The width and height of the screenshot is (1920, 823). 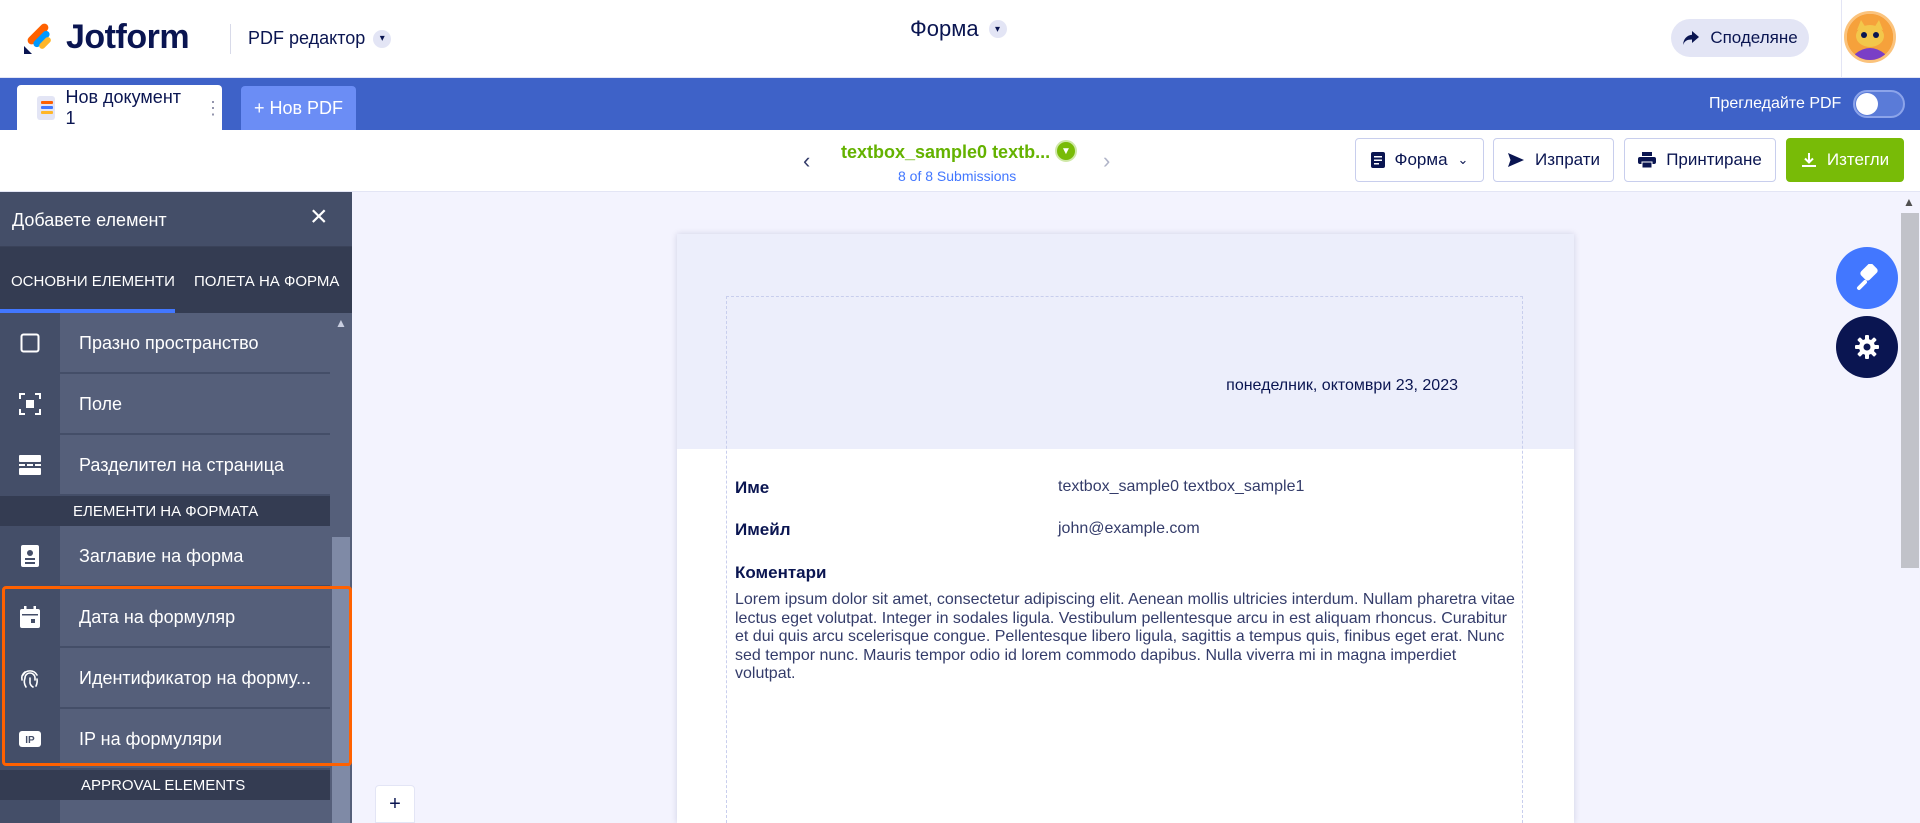 I want to click on send-button-label: Изпрати, so click(x=1567, y=159).